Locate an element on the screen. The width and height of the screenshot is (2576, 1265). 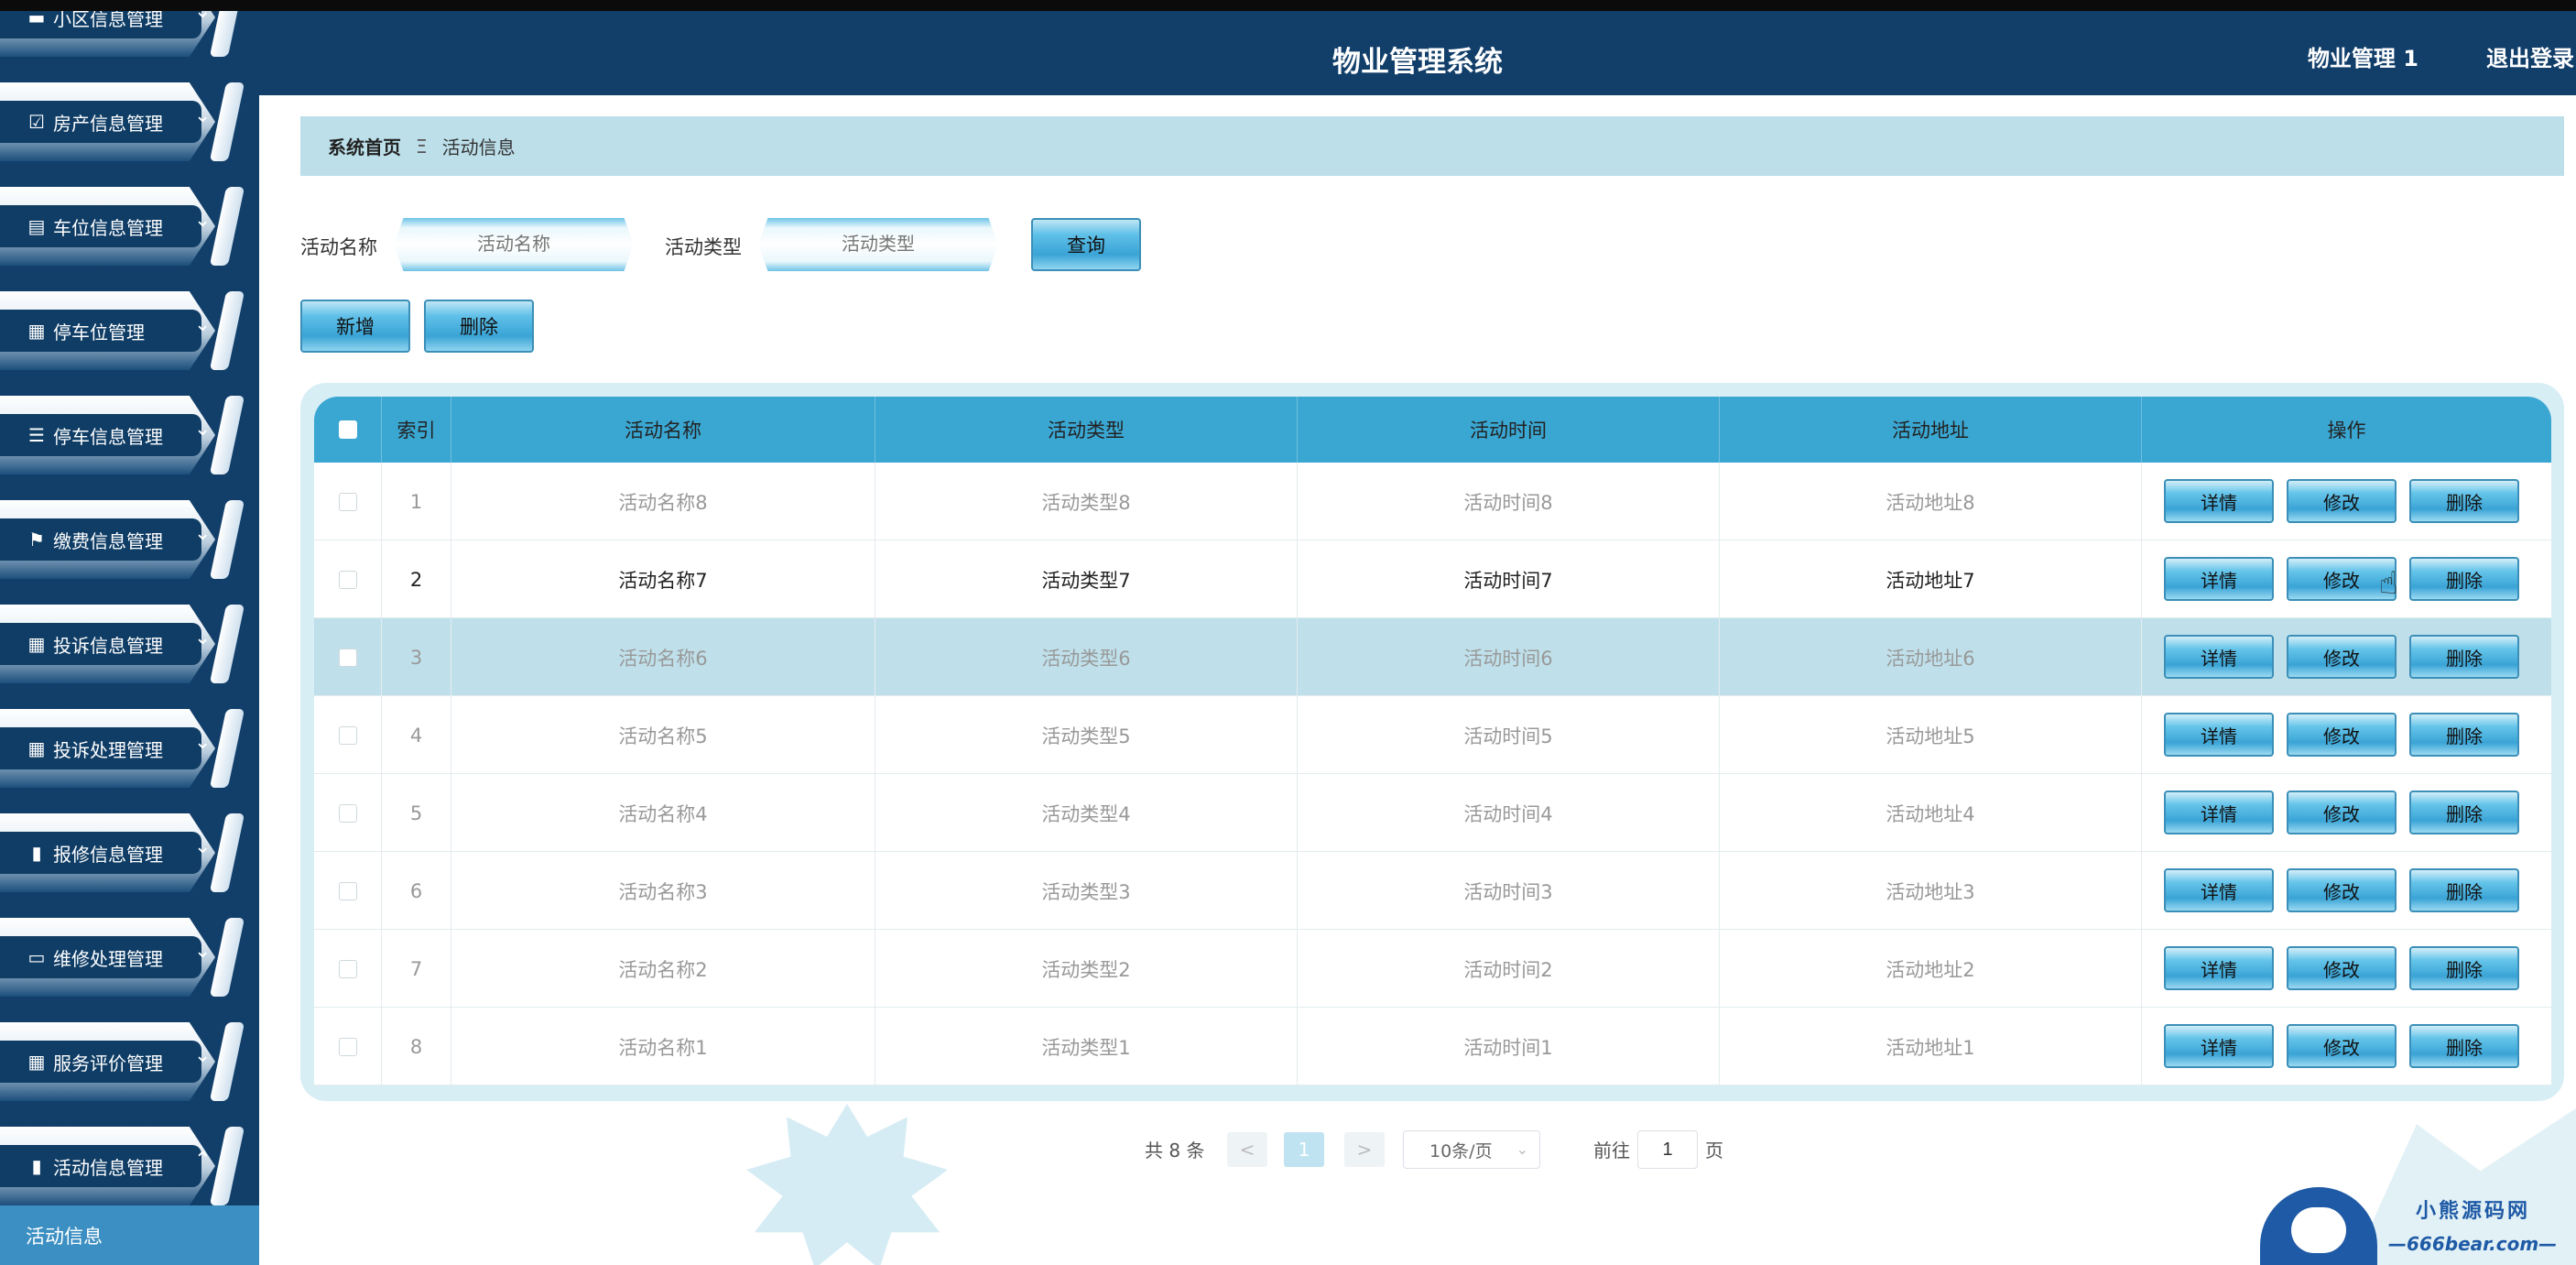
sidebar-subitem-activity-info: 活动信息 is located at coordinates (129, 1235).